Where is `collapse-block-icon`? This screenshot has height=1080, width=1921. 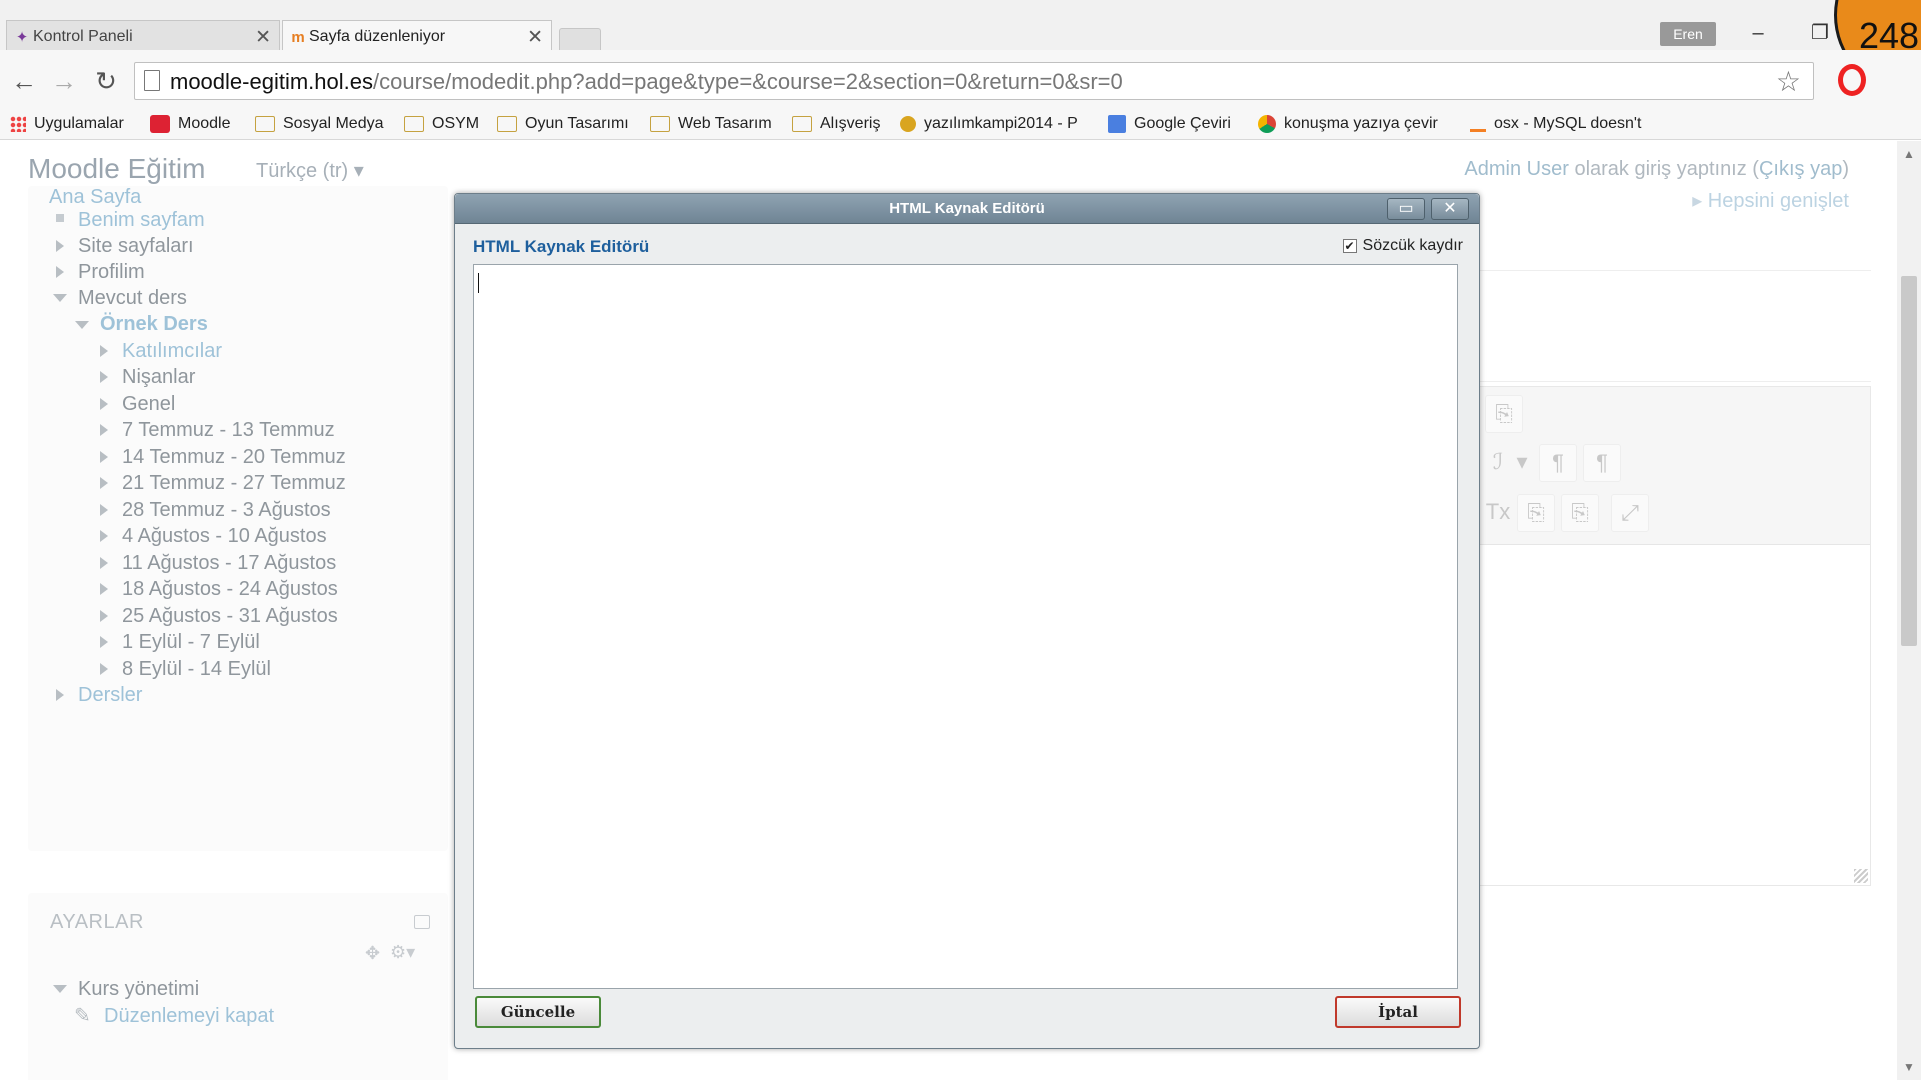 collapse-block-icon is located at coordinates (422, 922).